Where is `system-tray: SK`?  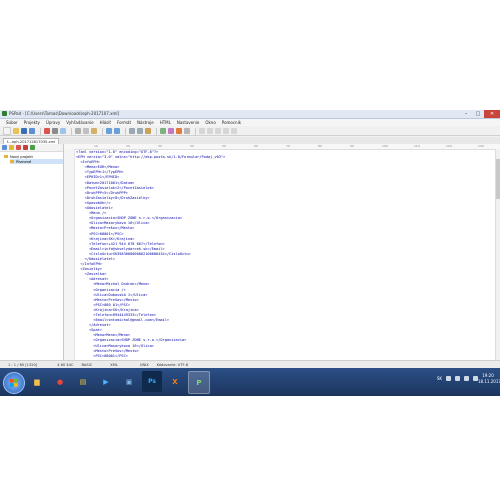 system-tray: SK is located at coordinates (455, 378).